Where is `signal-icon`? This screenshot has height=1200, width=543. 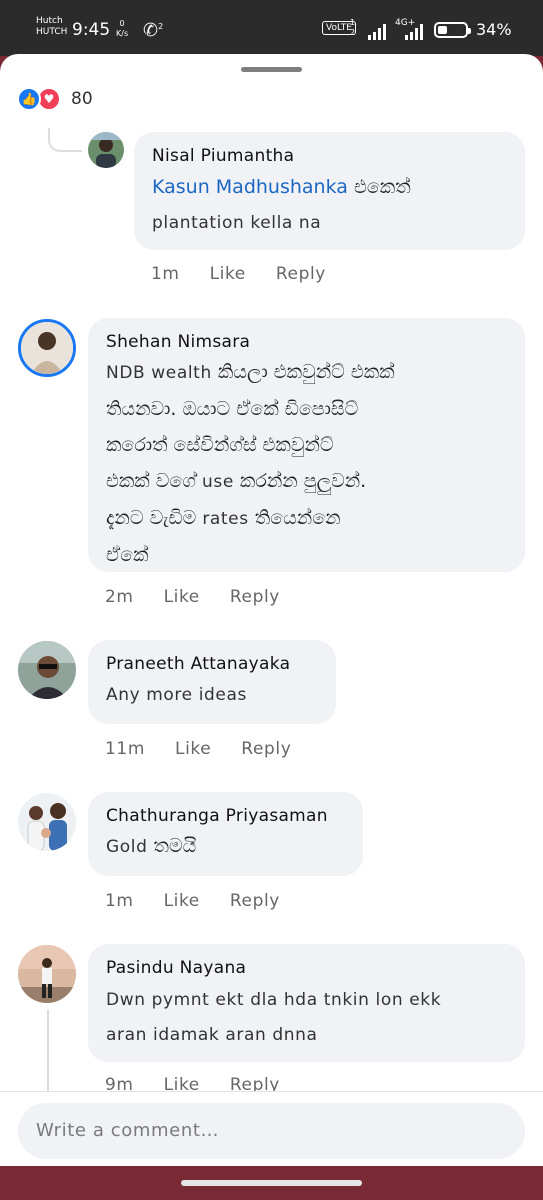 signal-icon is located at coordinates (379, 31).